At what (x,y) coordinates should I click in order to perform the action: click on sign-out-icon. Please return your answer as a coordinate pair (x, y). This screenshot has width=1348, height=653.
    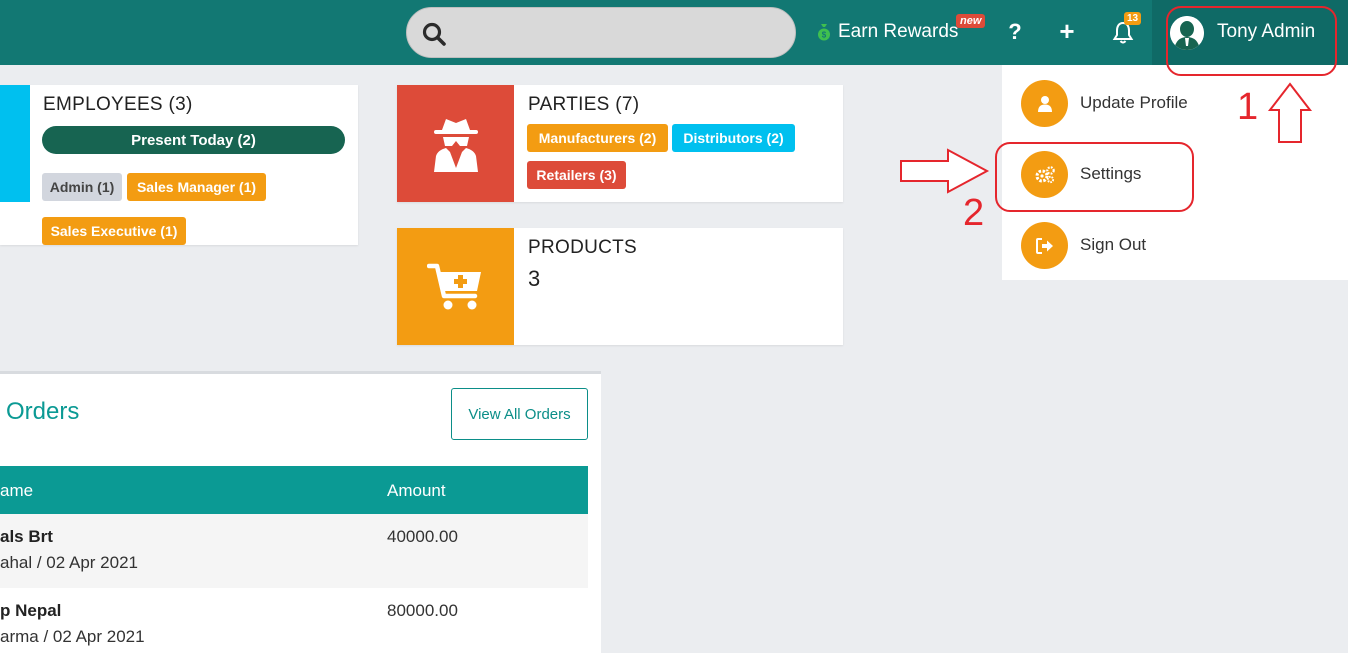
    Looking at the image, I should click on (1044, 245).